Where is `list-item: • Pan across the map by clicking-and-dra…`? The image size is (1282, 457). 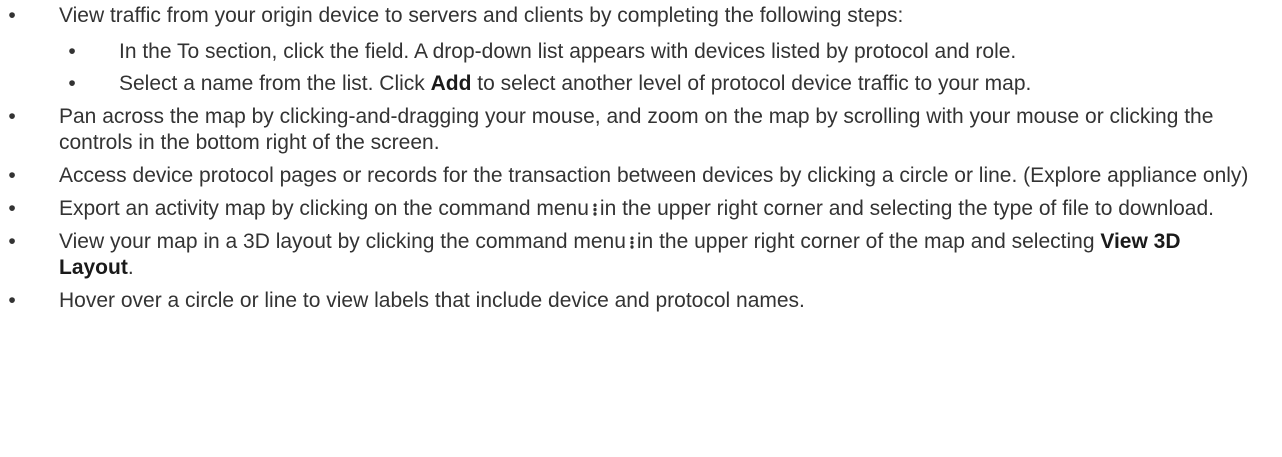 list-item: • Pan across the map by clicking-and-dra… is located at coordinates (628, 130).